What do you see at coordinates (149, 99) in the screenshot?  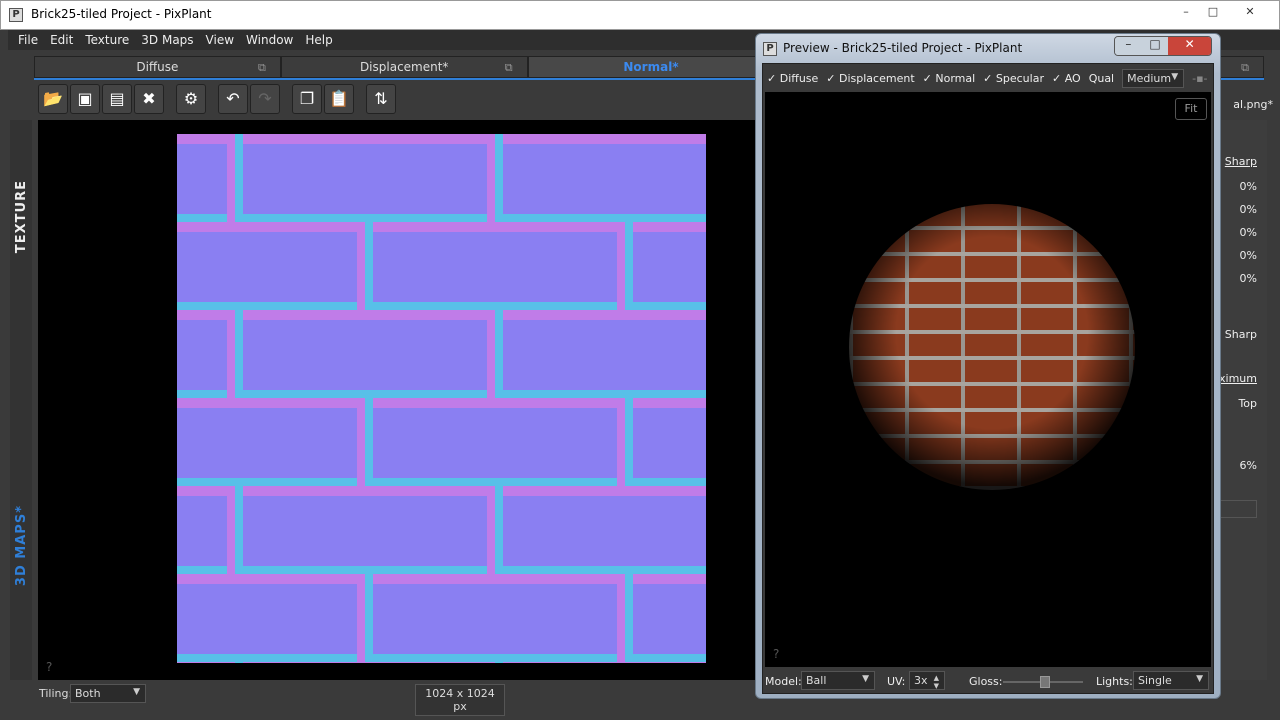 I see `close-x-icon: ✖` at bounding box center [149, 99].